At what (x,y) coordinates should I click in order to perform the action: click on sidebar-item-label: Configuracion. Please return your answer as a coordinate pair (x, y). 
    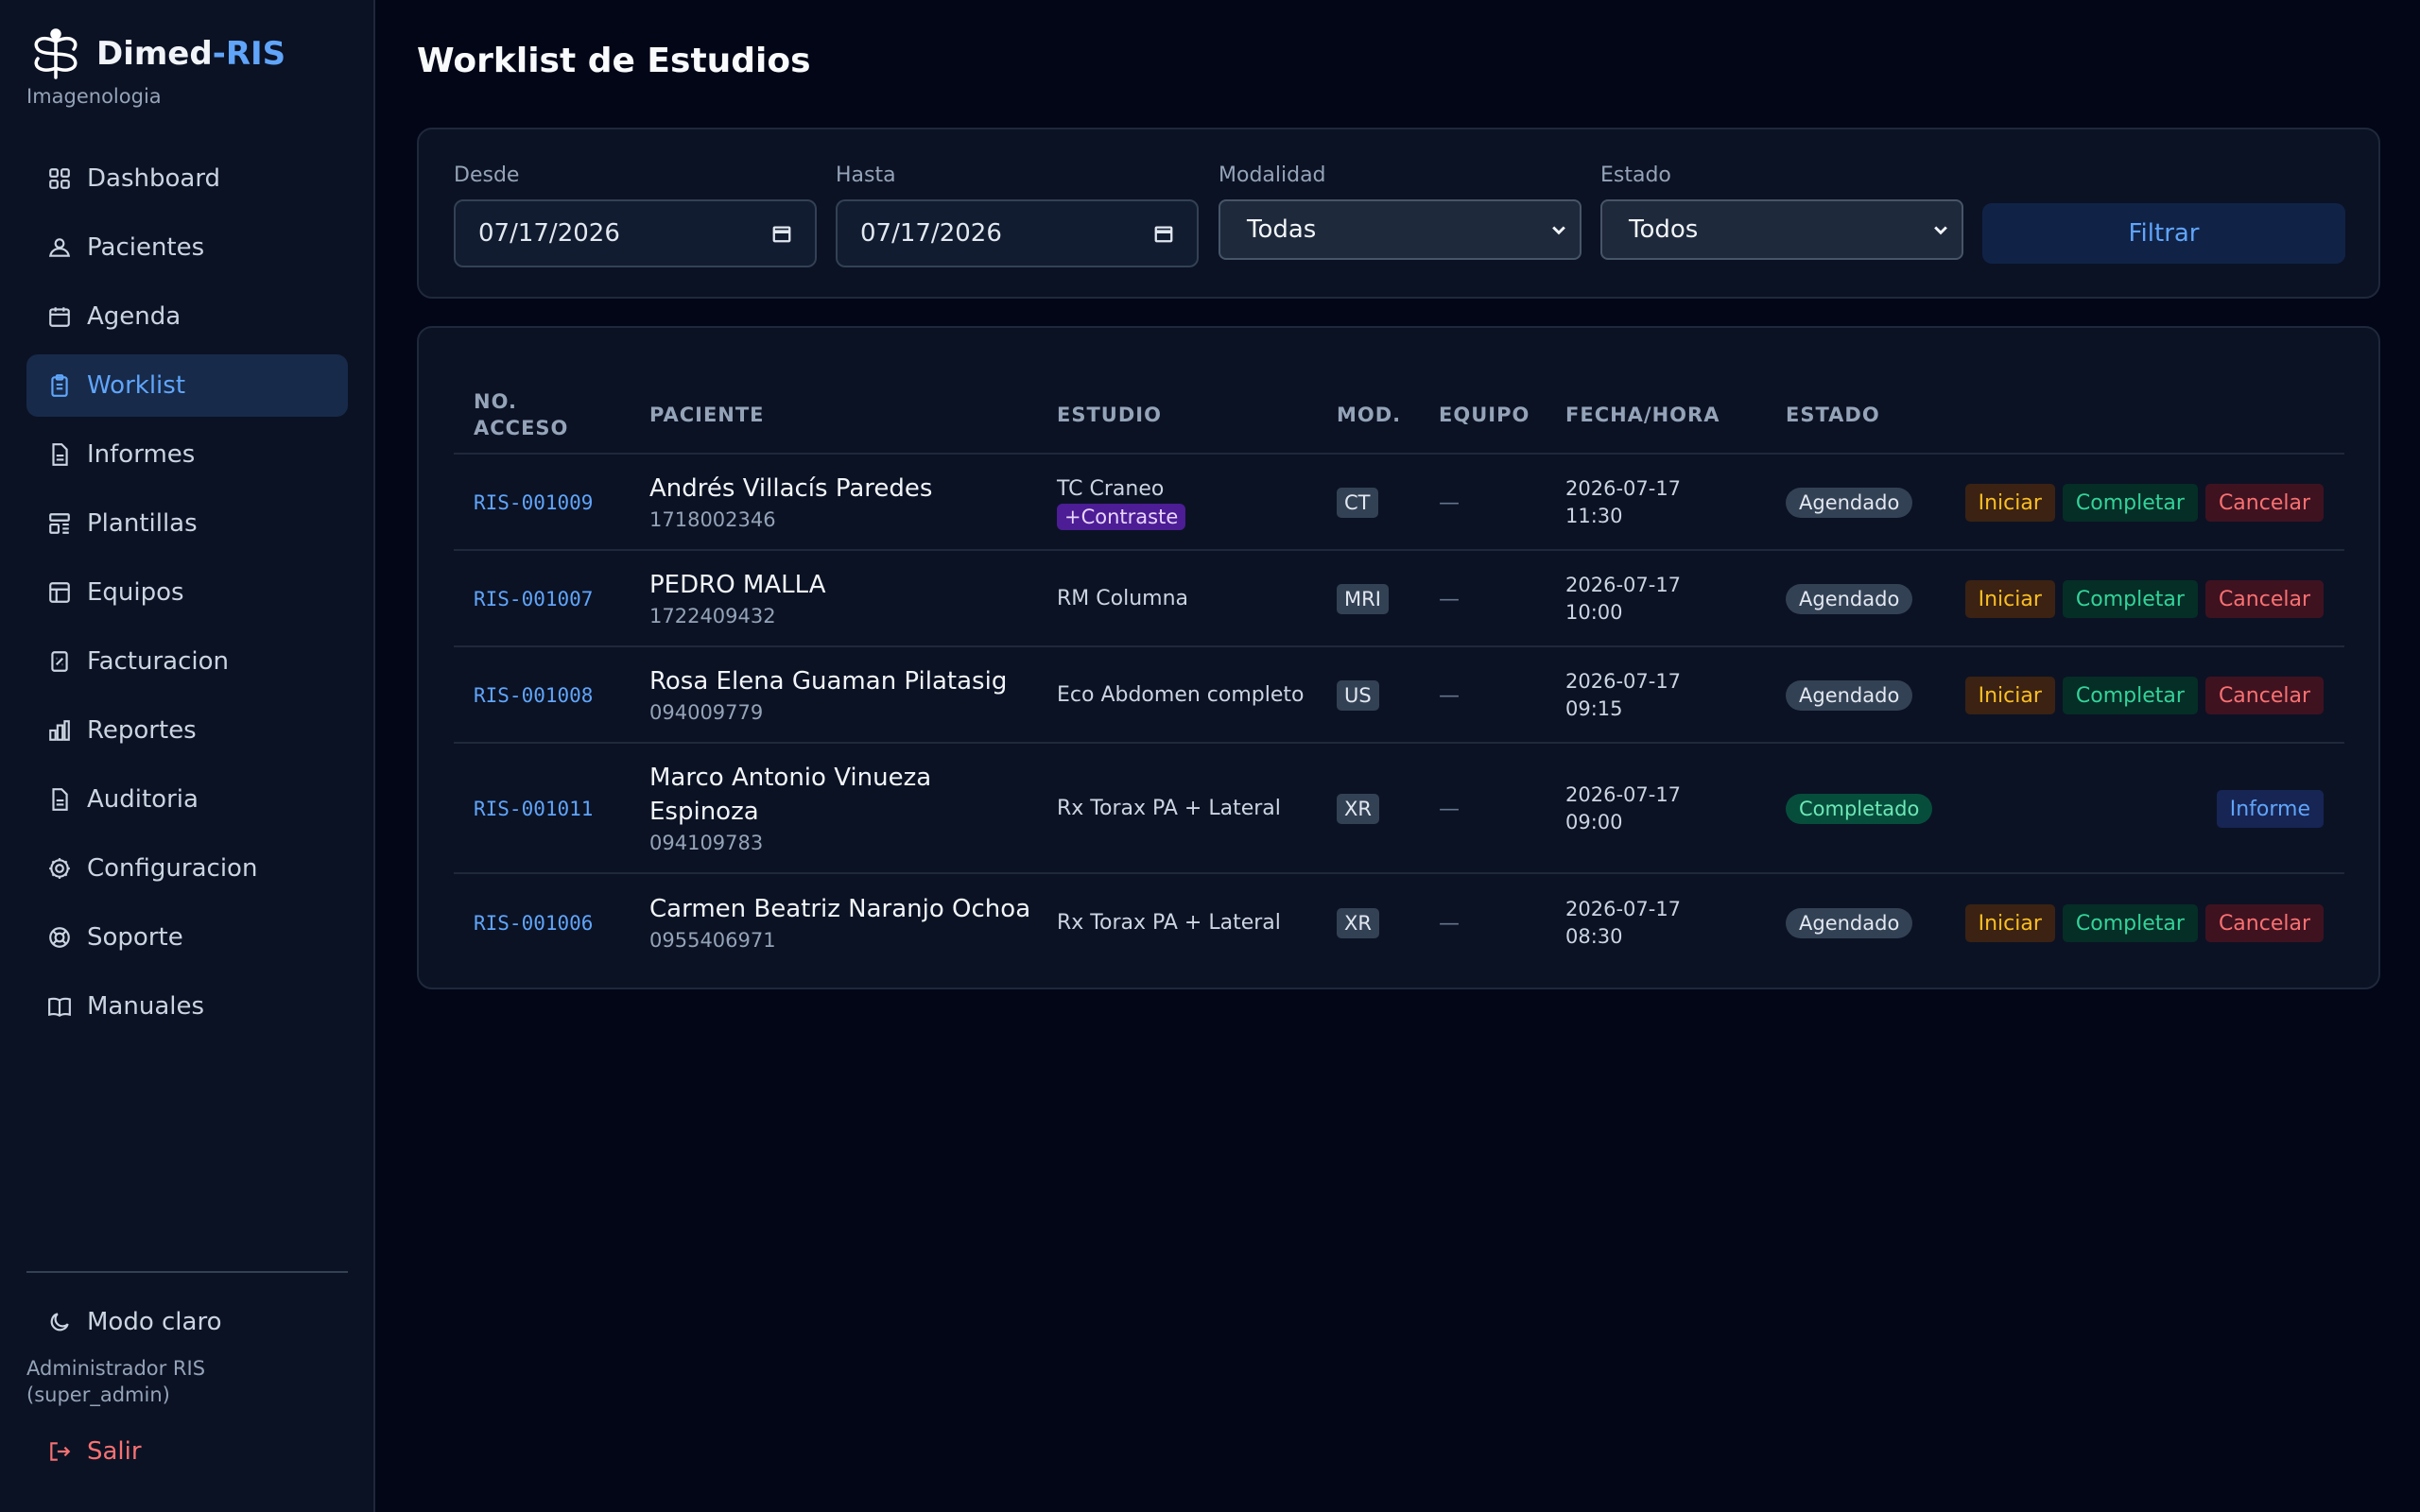
    Looking at the image, I should click on (172, 868).